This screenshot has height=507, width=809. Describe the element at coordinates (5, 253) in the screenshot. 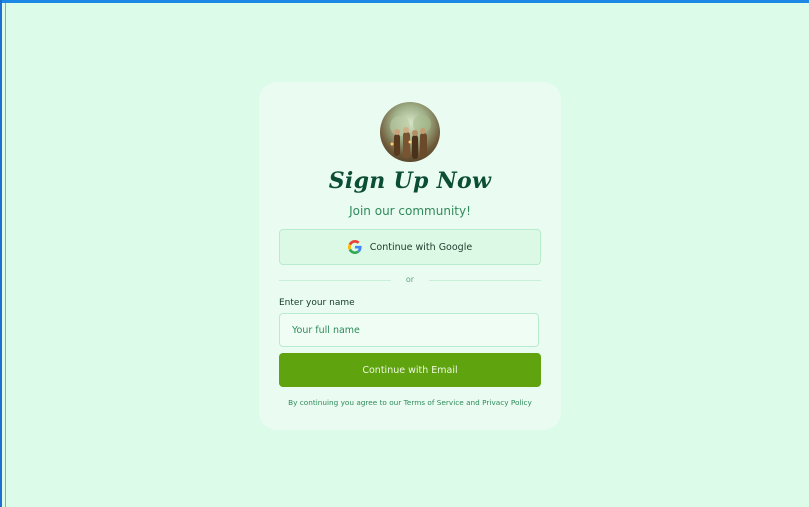

I see `window-left-border-inner` at that location.